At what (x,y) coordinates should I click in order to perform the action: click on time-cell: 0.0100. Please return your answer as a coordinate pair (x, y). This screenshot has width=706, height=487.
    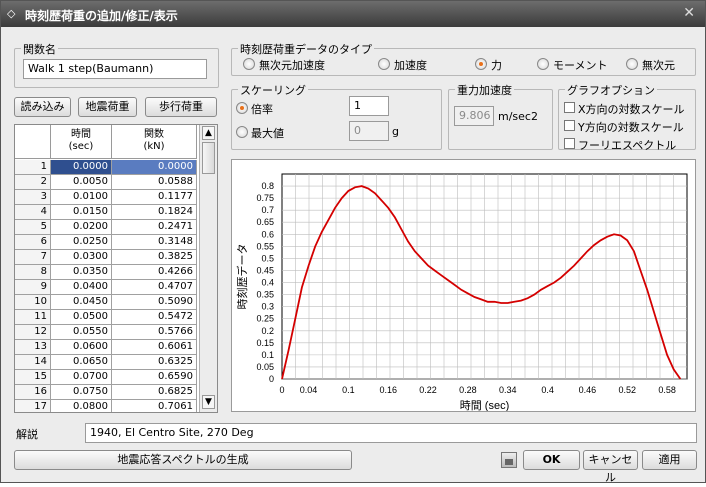
    Looking at the image, I should click on (81, 197).